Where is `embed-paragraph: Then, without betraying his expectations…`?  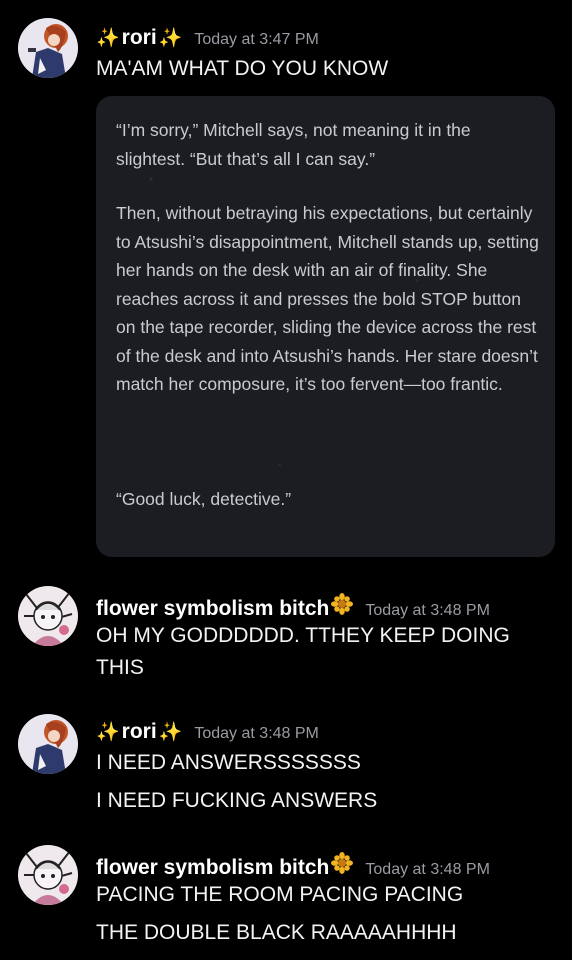 embed-paragraph: Then, without betraying his expectations… is located at coordinates (327, 298).